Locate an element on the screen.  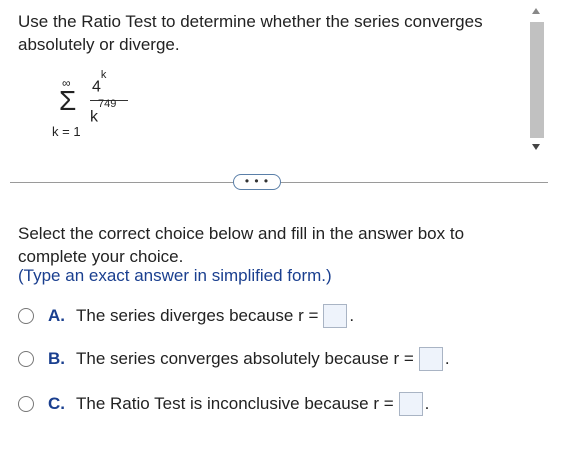
choice-c-period: . is located at coordinates (427, 403).